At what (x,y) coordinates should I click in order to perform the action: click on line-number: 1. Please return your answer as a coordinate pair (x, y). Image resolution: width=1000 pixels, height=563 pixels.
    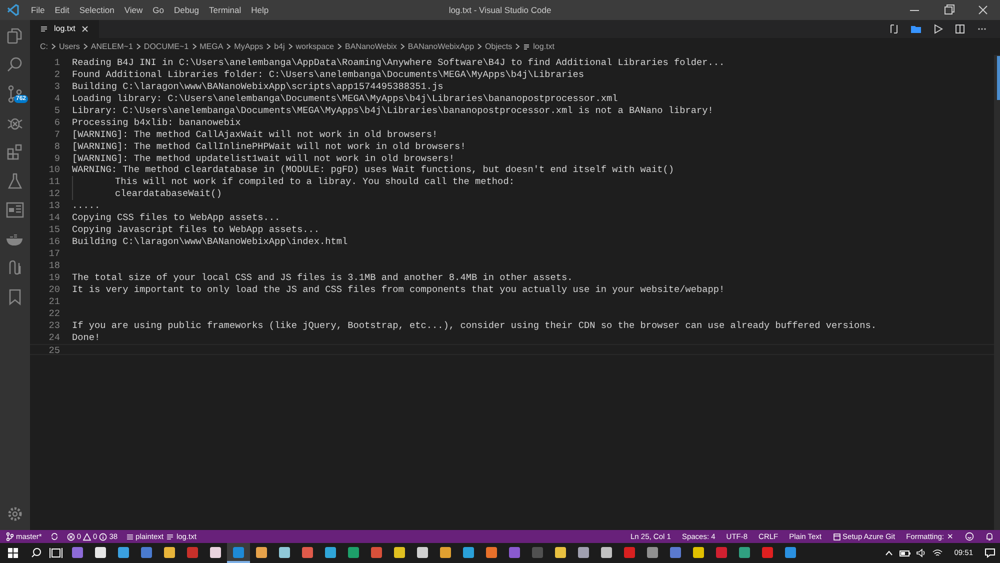
    Looking at the image, I should click on (56, 63).